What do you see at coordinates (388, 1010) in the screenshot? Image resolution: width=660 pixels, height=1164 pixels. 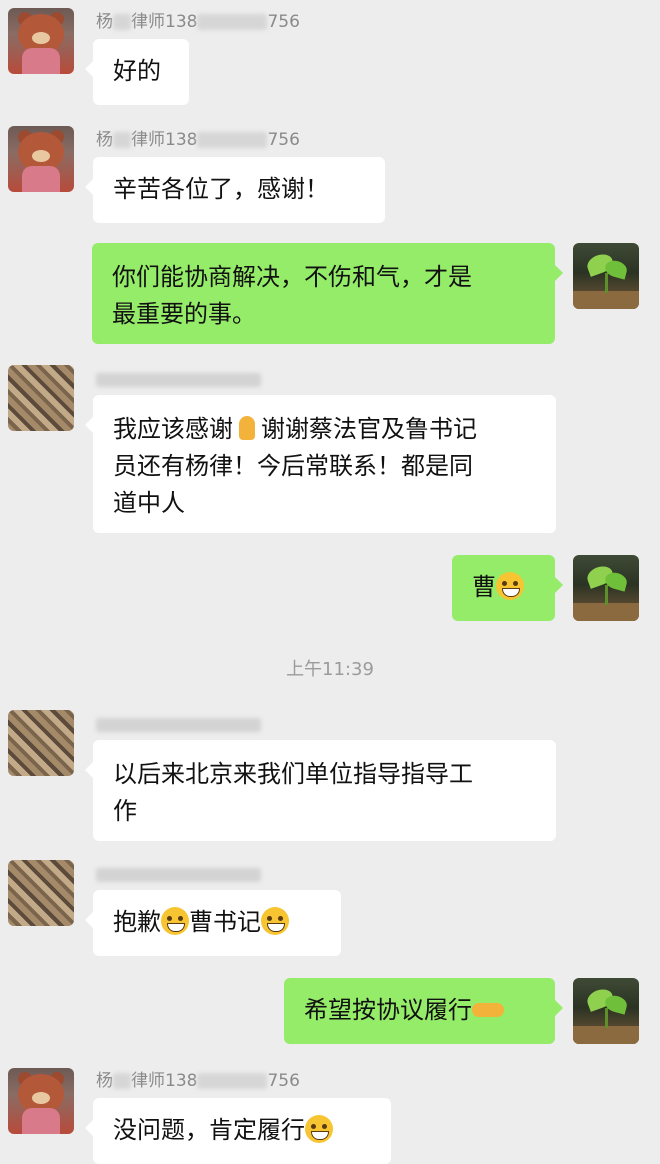 I see `message-text: 希望按协议履行` at bounding box center [388, 1010].